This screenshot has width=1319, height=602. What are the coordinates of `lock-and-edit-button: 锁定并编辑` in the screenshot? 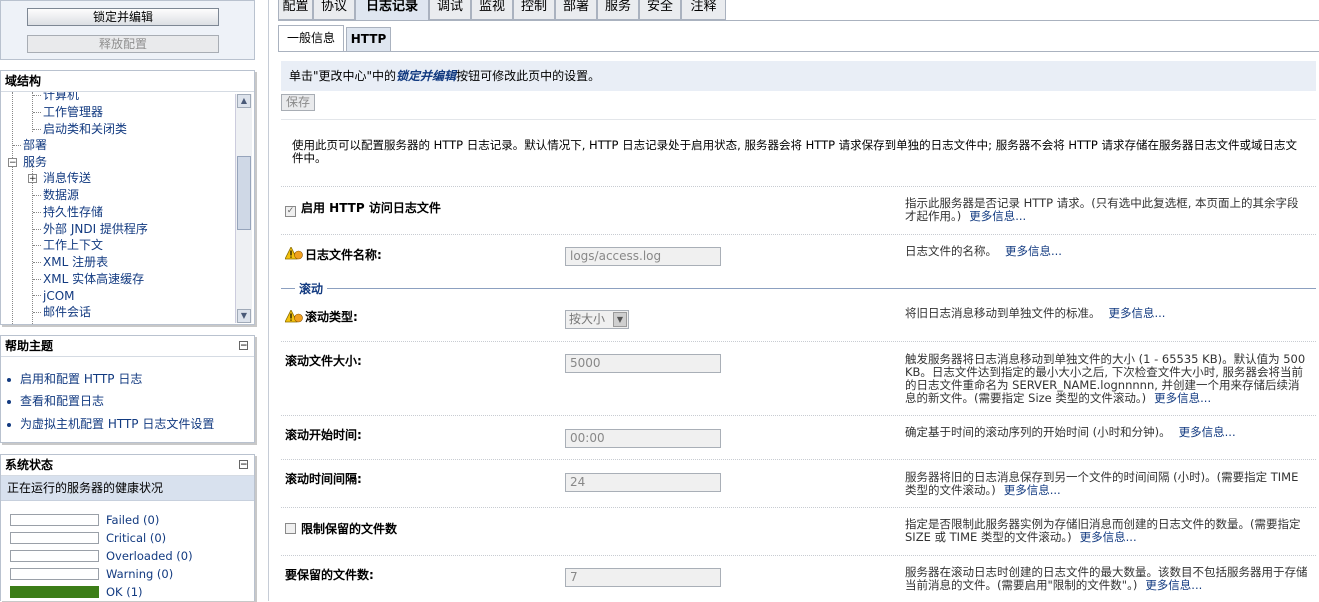 It's located at (123, 17).